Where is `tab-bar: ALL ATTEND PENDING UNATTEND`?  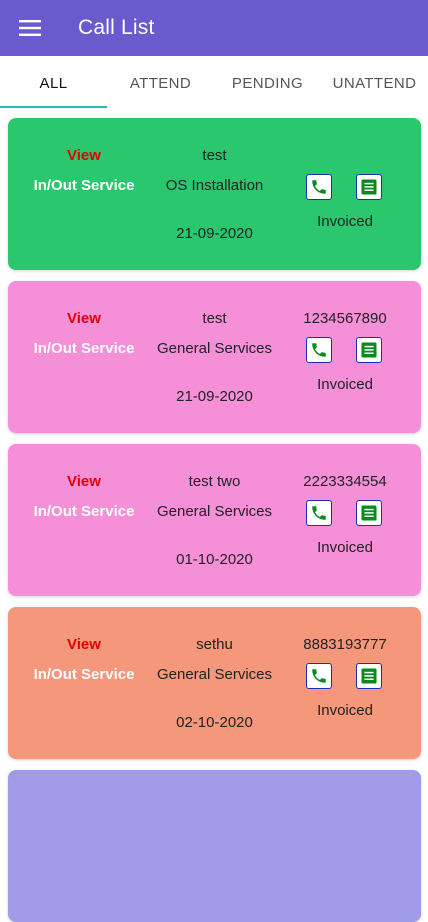 tab-bar: ALL ATTEND PENDING UNATTEND is located at coordinates (214, 83).